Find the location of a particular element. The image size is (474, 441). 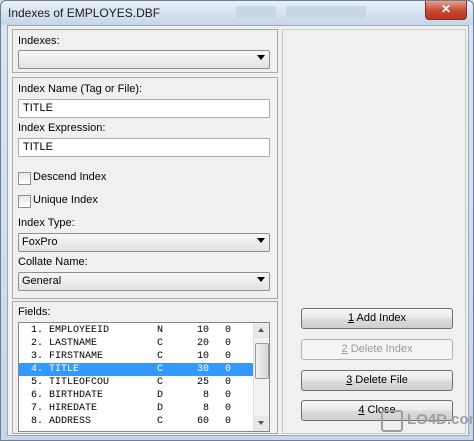

scroll-down-icon is located at coordinates (261, 423).